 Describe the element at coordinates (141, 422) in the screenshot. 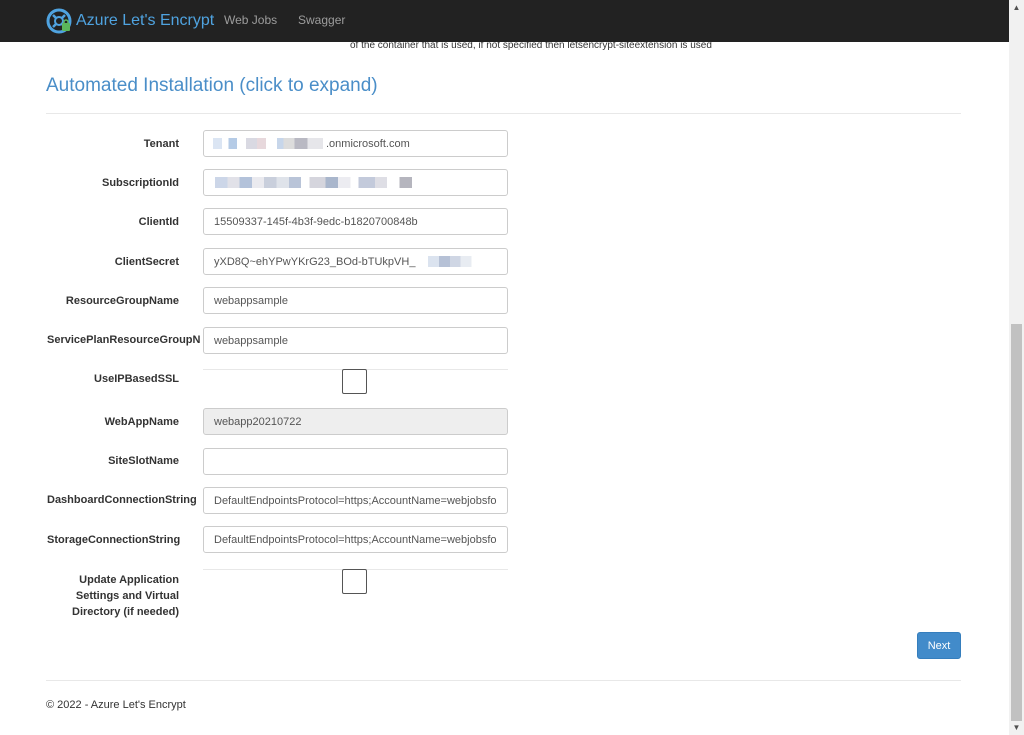

I see `web-app-name-label: WebAppName` at that location.